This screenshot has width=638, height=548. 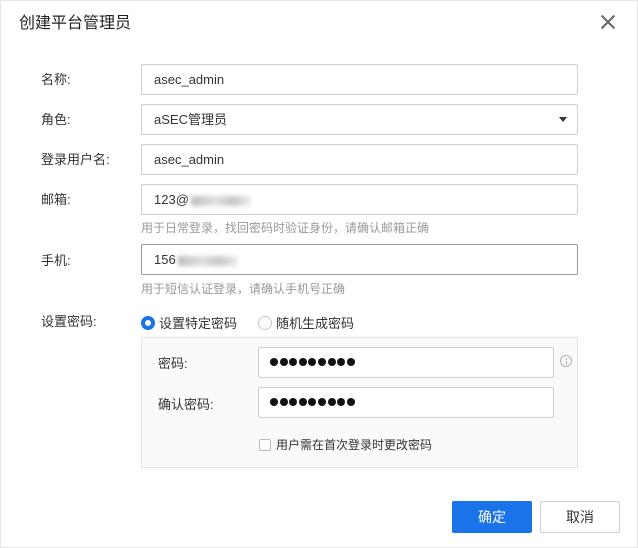 What do you see at coordinates (359, 199) in the screenshot?
I see `email-input: 123@` at bounding box center [359, 199].